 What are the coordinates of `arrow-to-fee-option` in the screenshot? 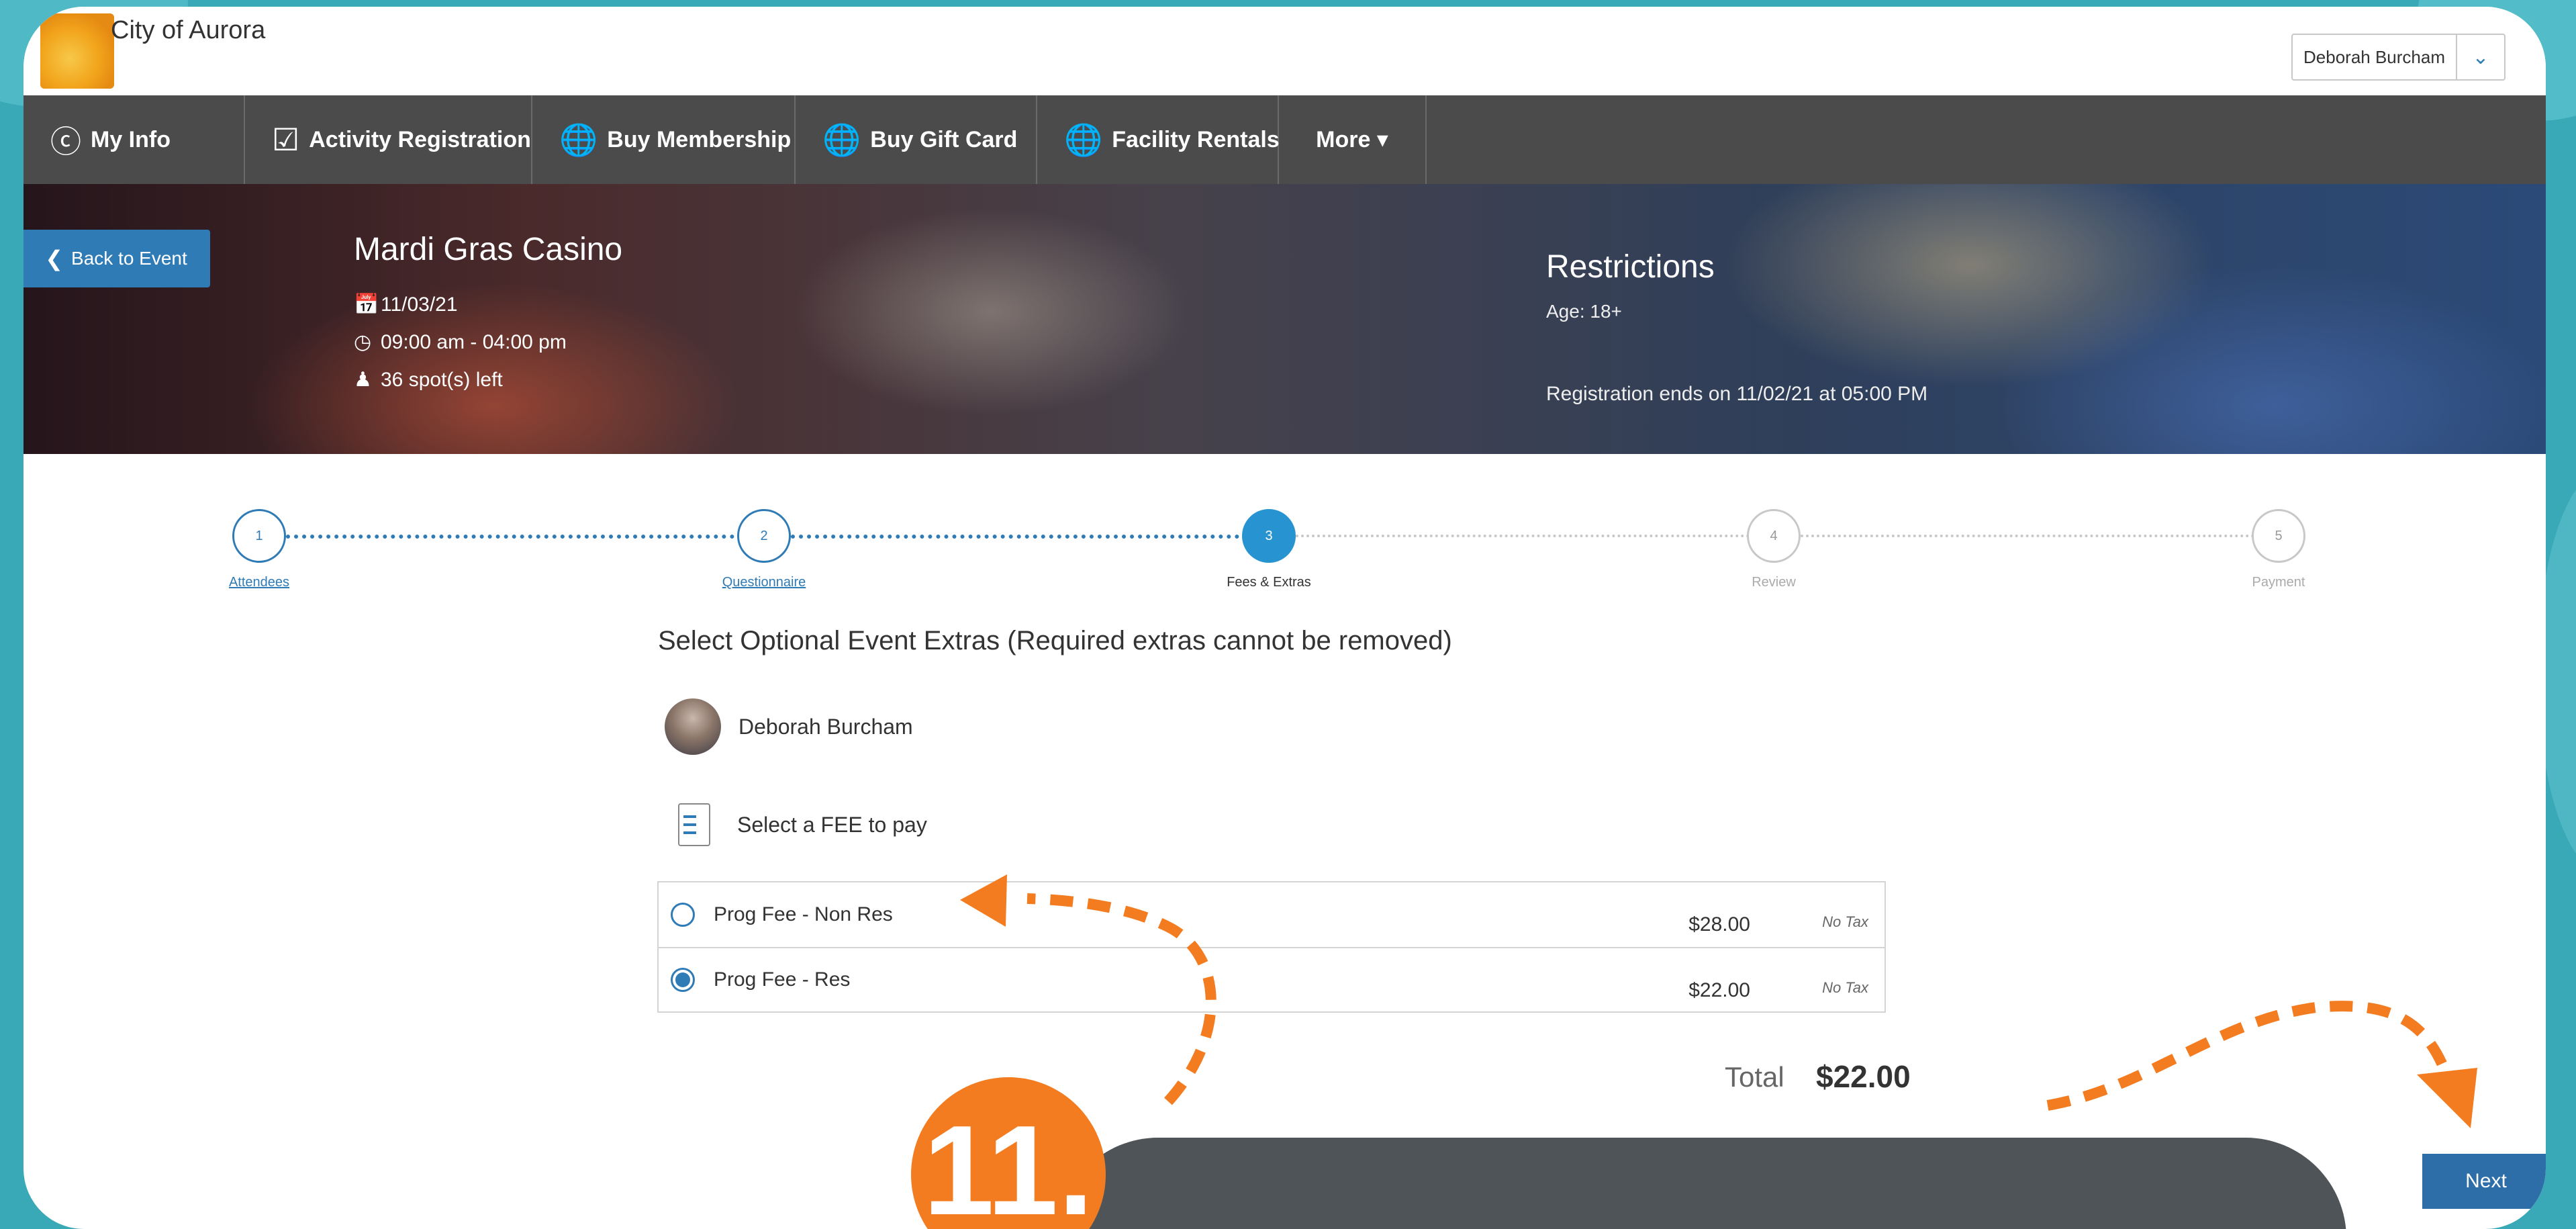 It's located at (1122, 999).